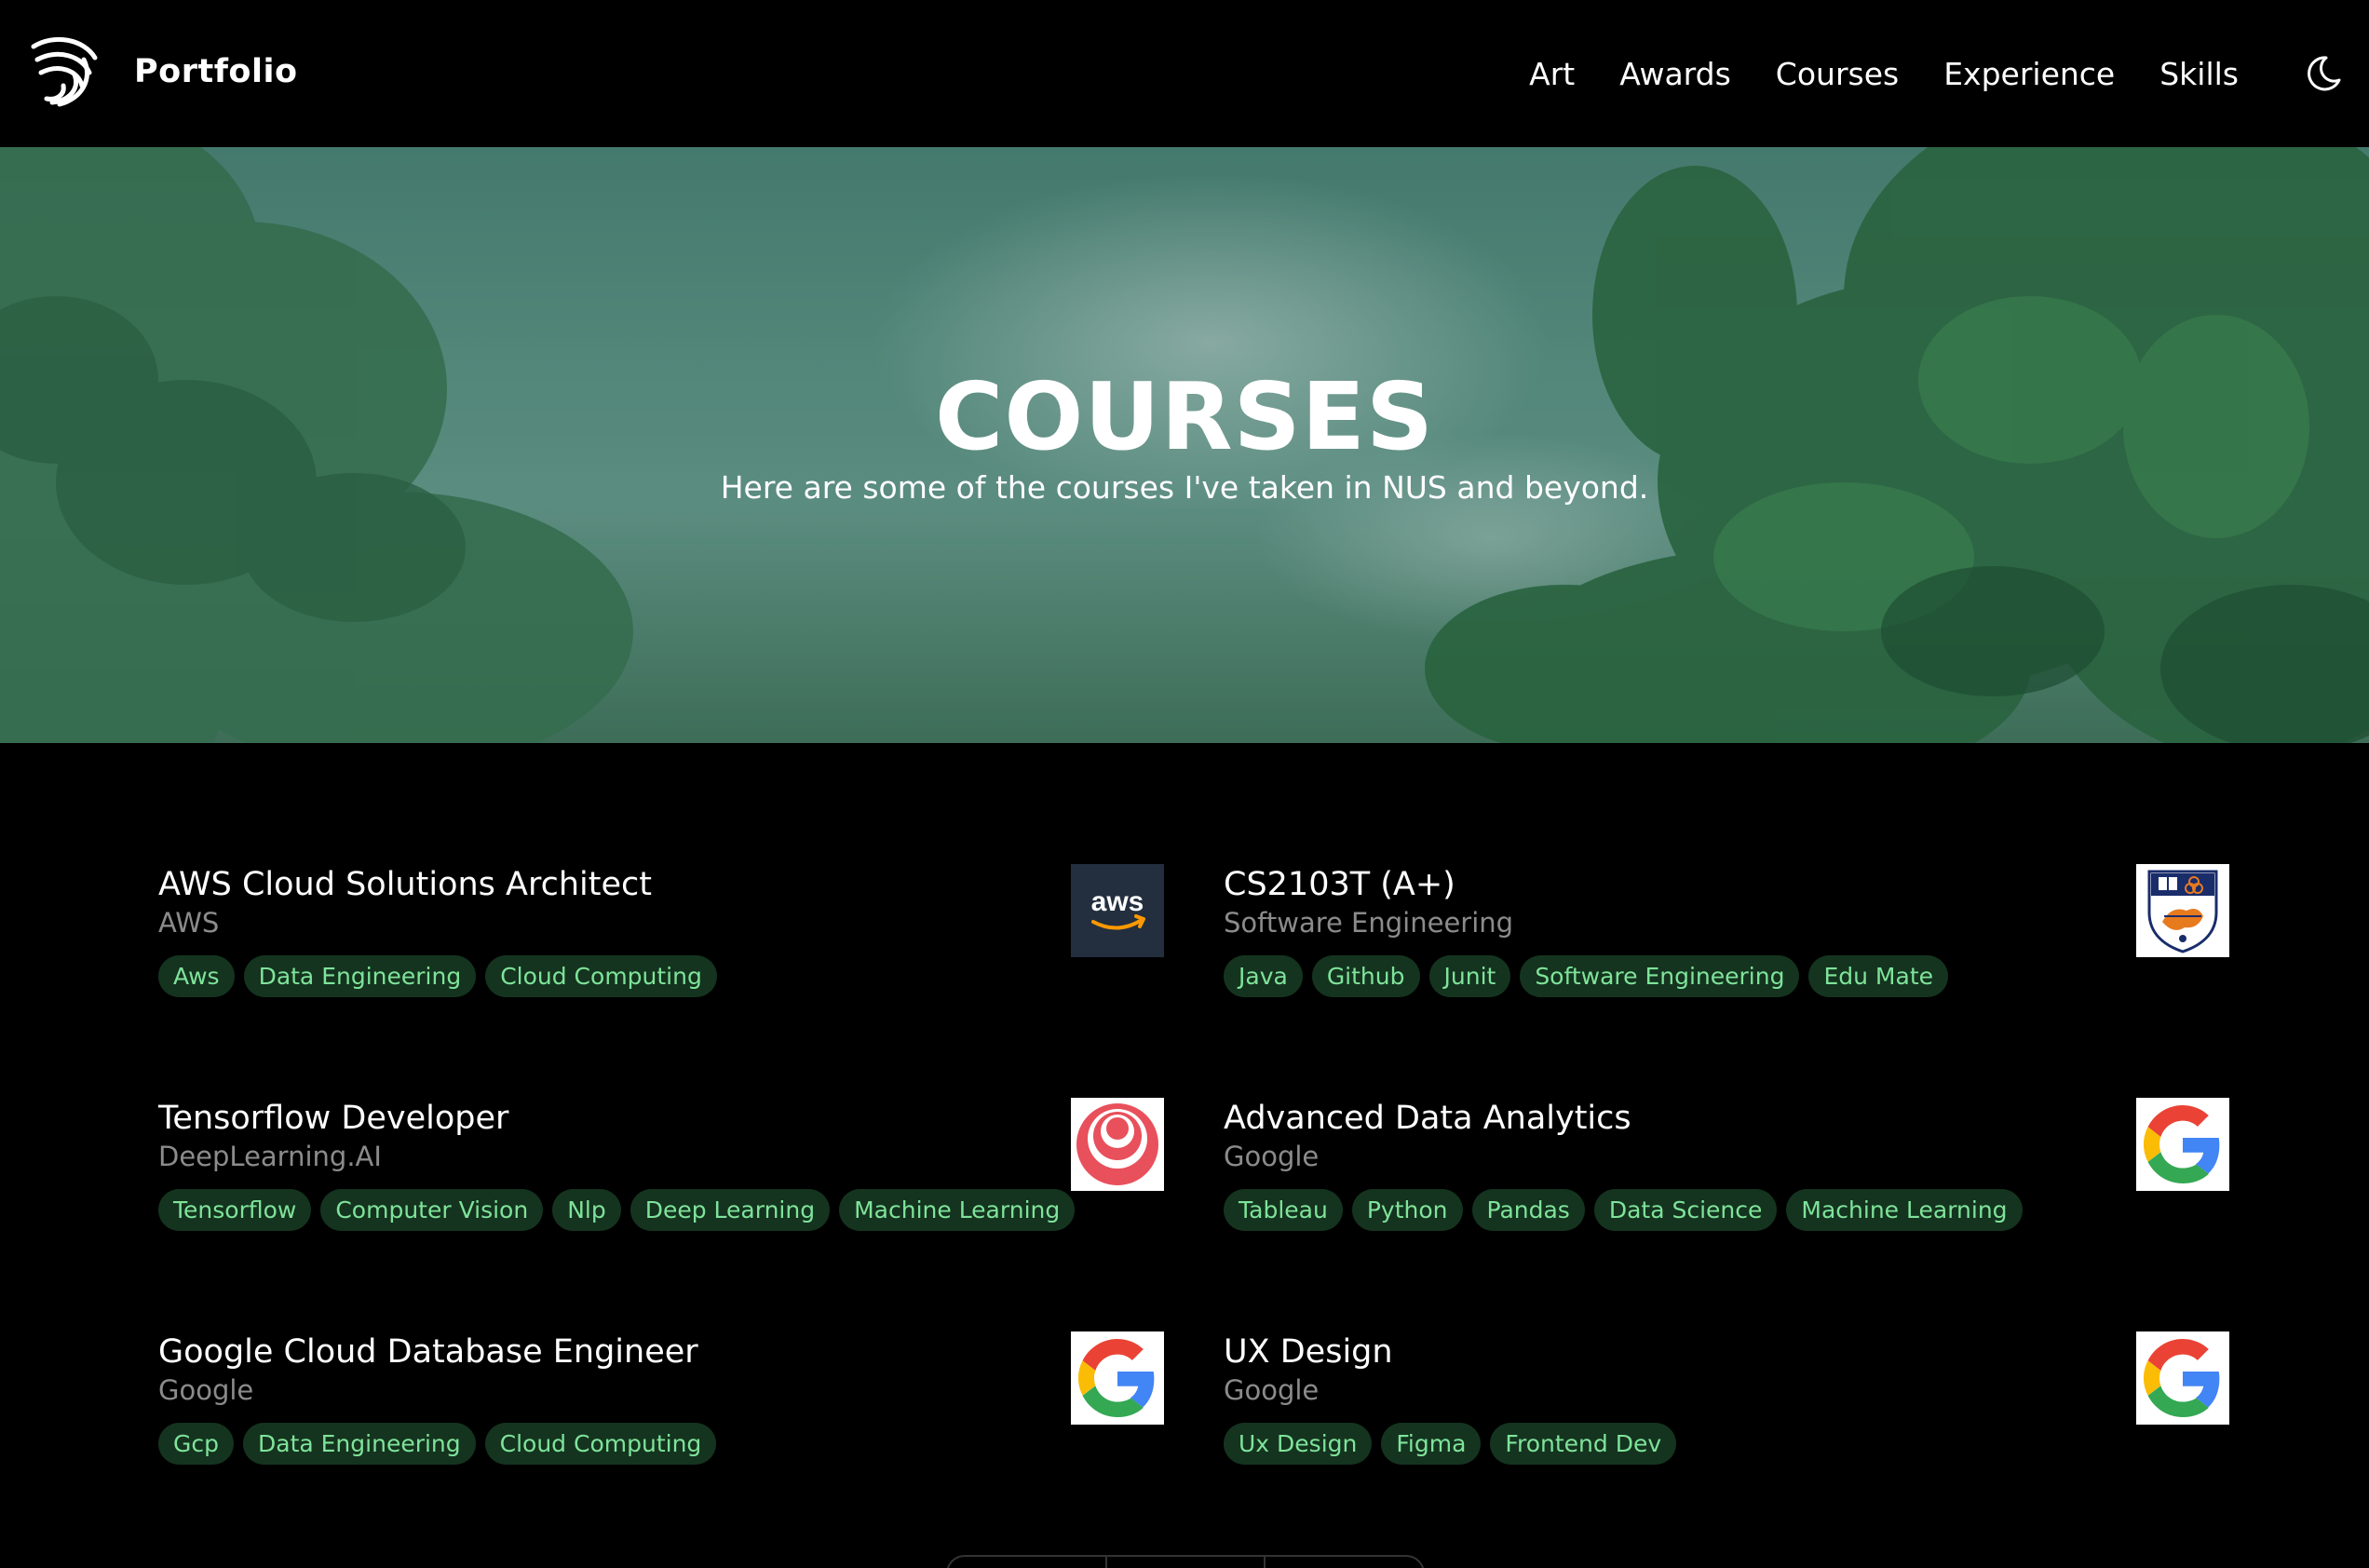 This screenshot has width=2369, height=1568. What do you see at coordinates (1365, 976) in the screenshot?
I see `tag: Github` at bounding box center [1365, 976].